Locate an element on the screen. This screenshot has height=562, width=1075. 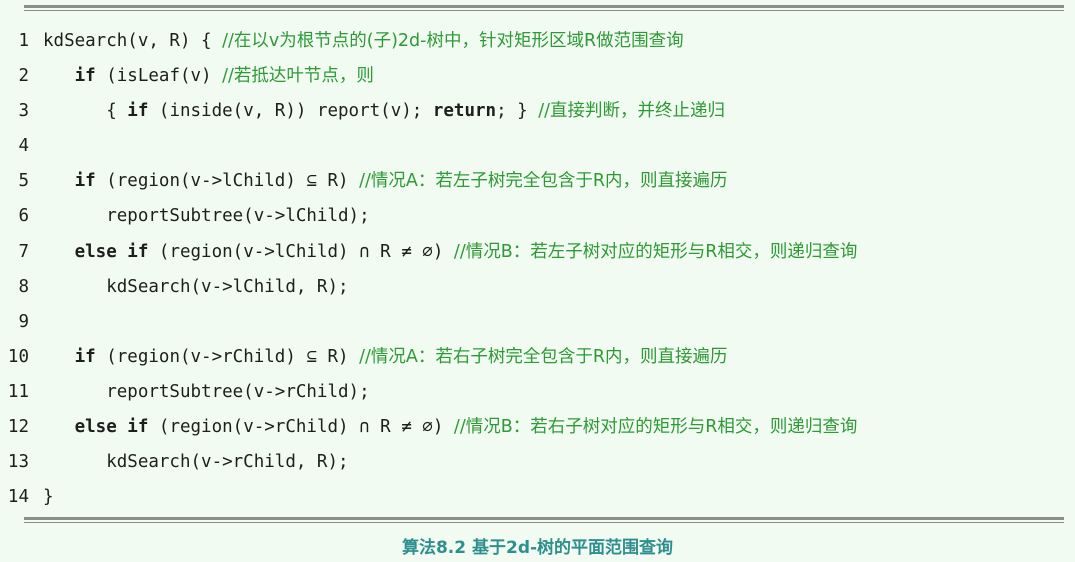
code-line: 11 reportSubtree(v->rChild); is located at coordinates (537, 392).